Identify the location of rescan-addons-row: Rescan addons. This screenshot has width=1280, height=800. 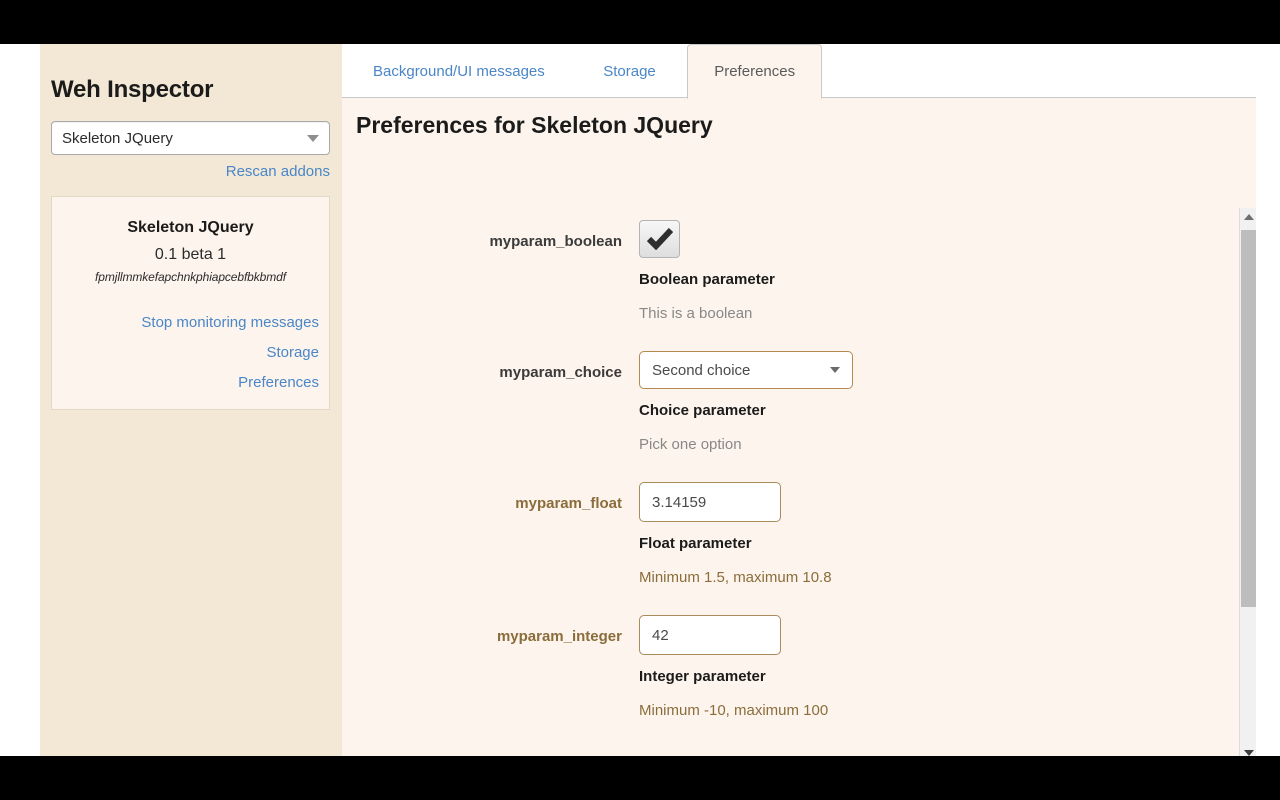
(190, 172).